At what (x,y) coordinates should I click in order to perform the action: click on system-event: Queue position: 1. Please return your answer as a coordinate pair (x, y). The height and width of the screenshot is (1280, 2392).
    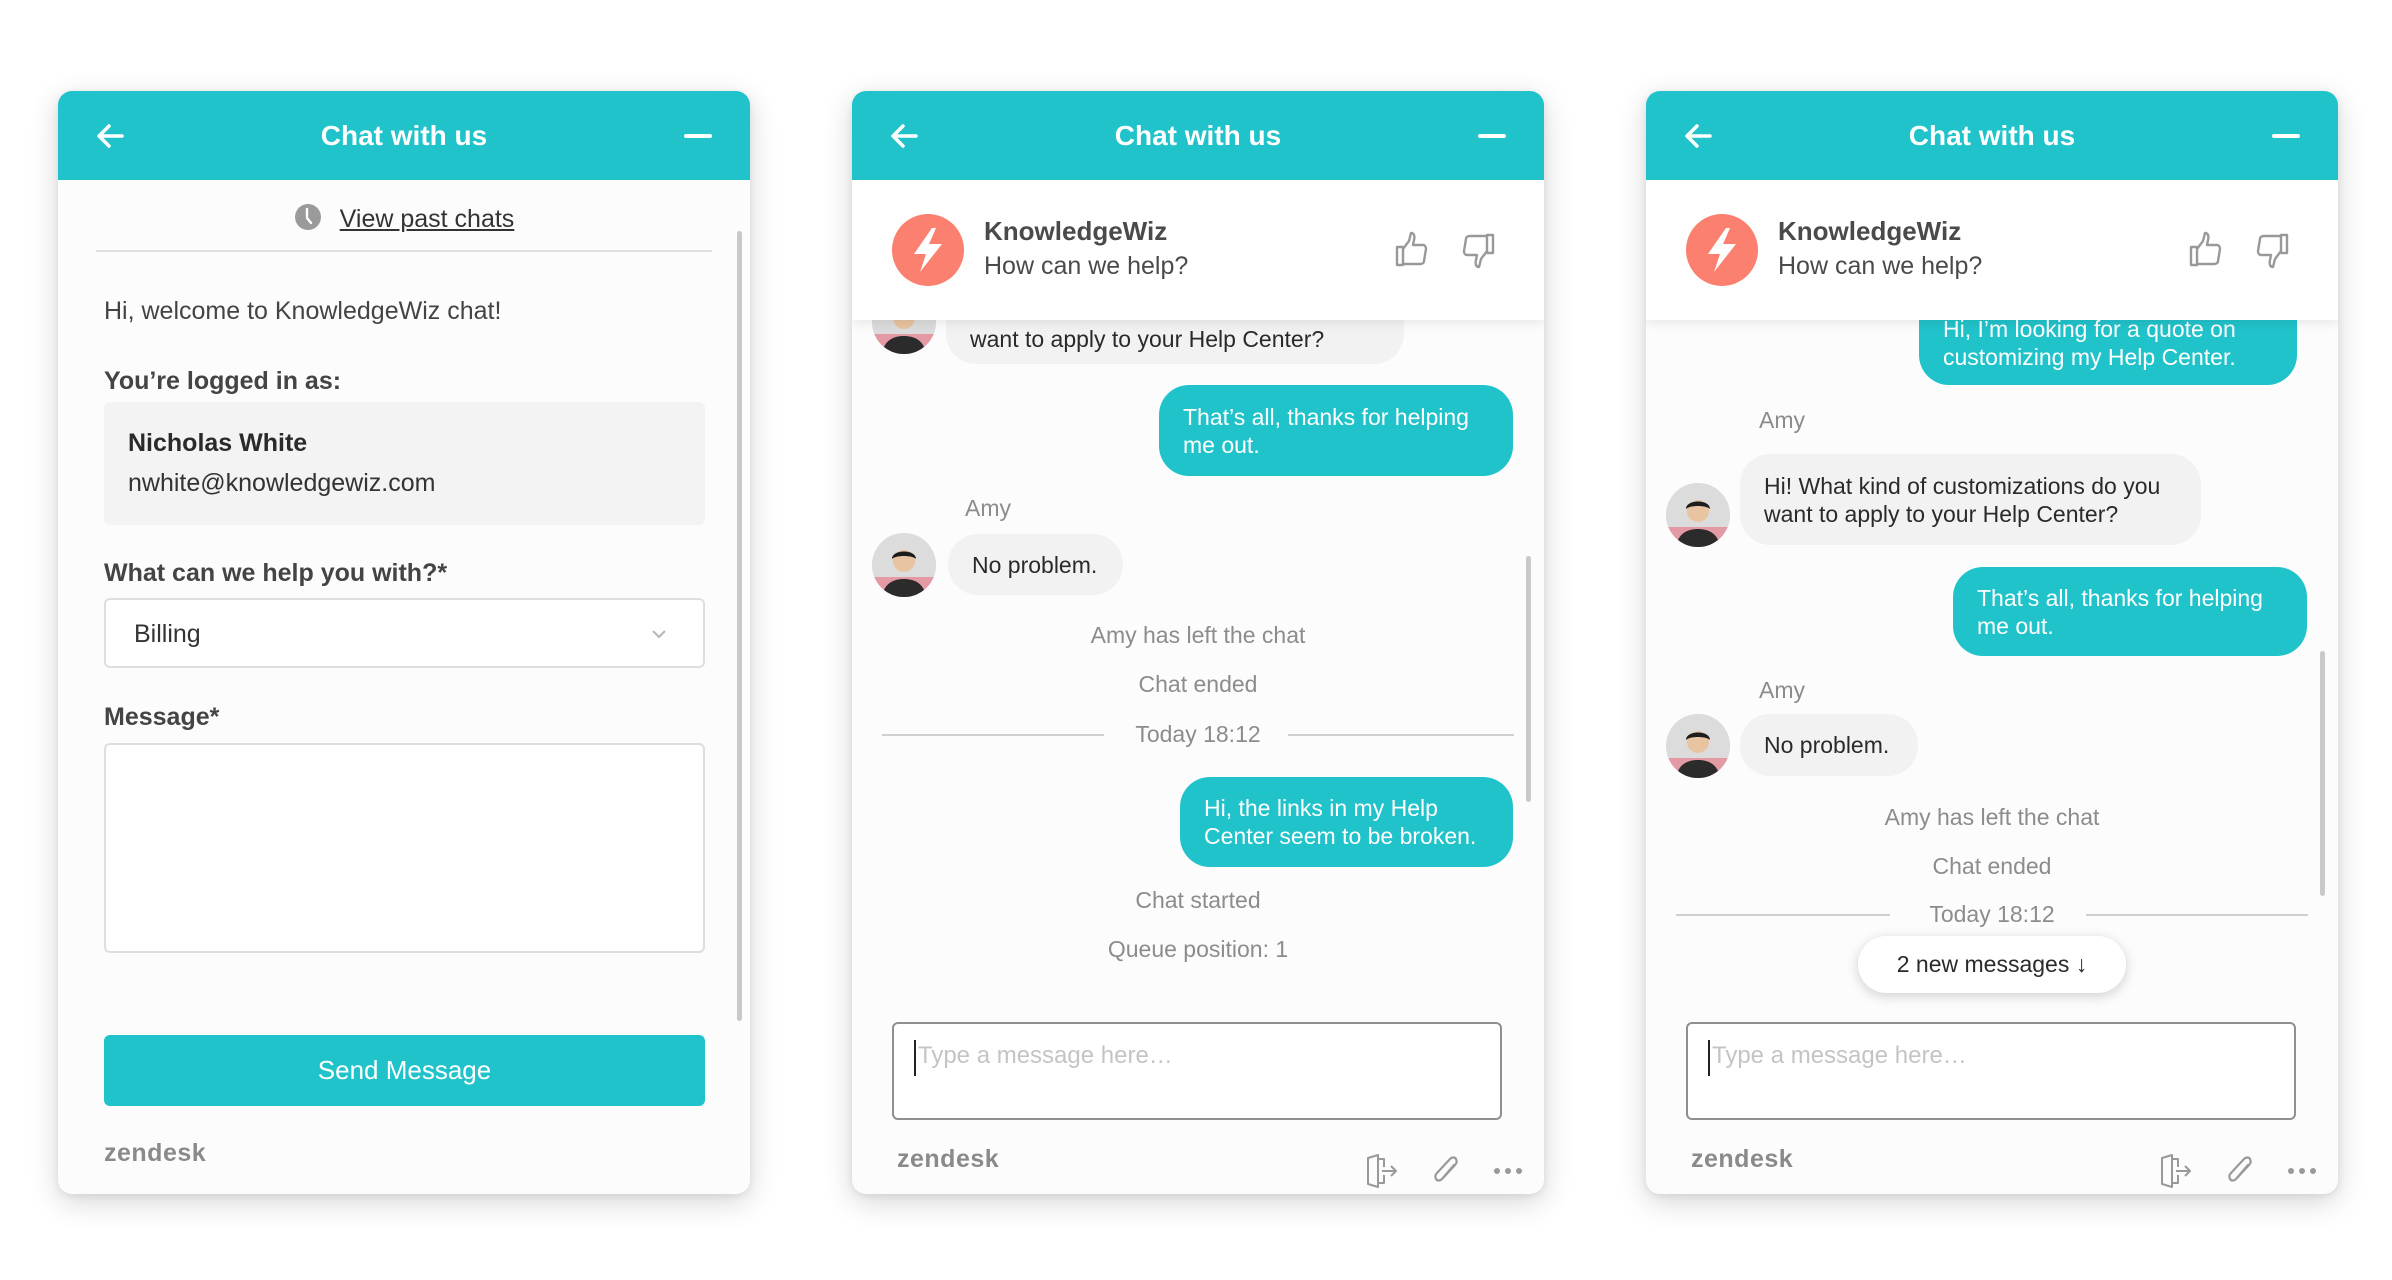
    Looking at the image, I should click on (1198, 949).